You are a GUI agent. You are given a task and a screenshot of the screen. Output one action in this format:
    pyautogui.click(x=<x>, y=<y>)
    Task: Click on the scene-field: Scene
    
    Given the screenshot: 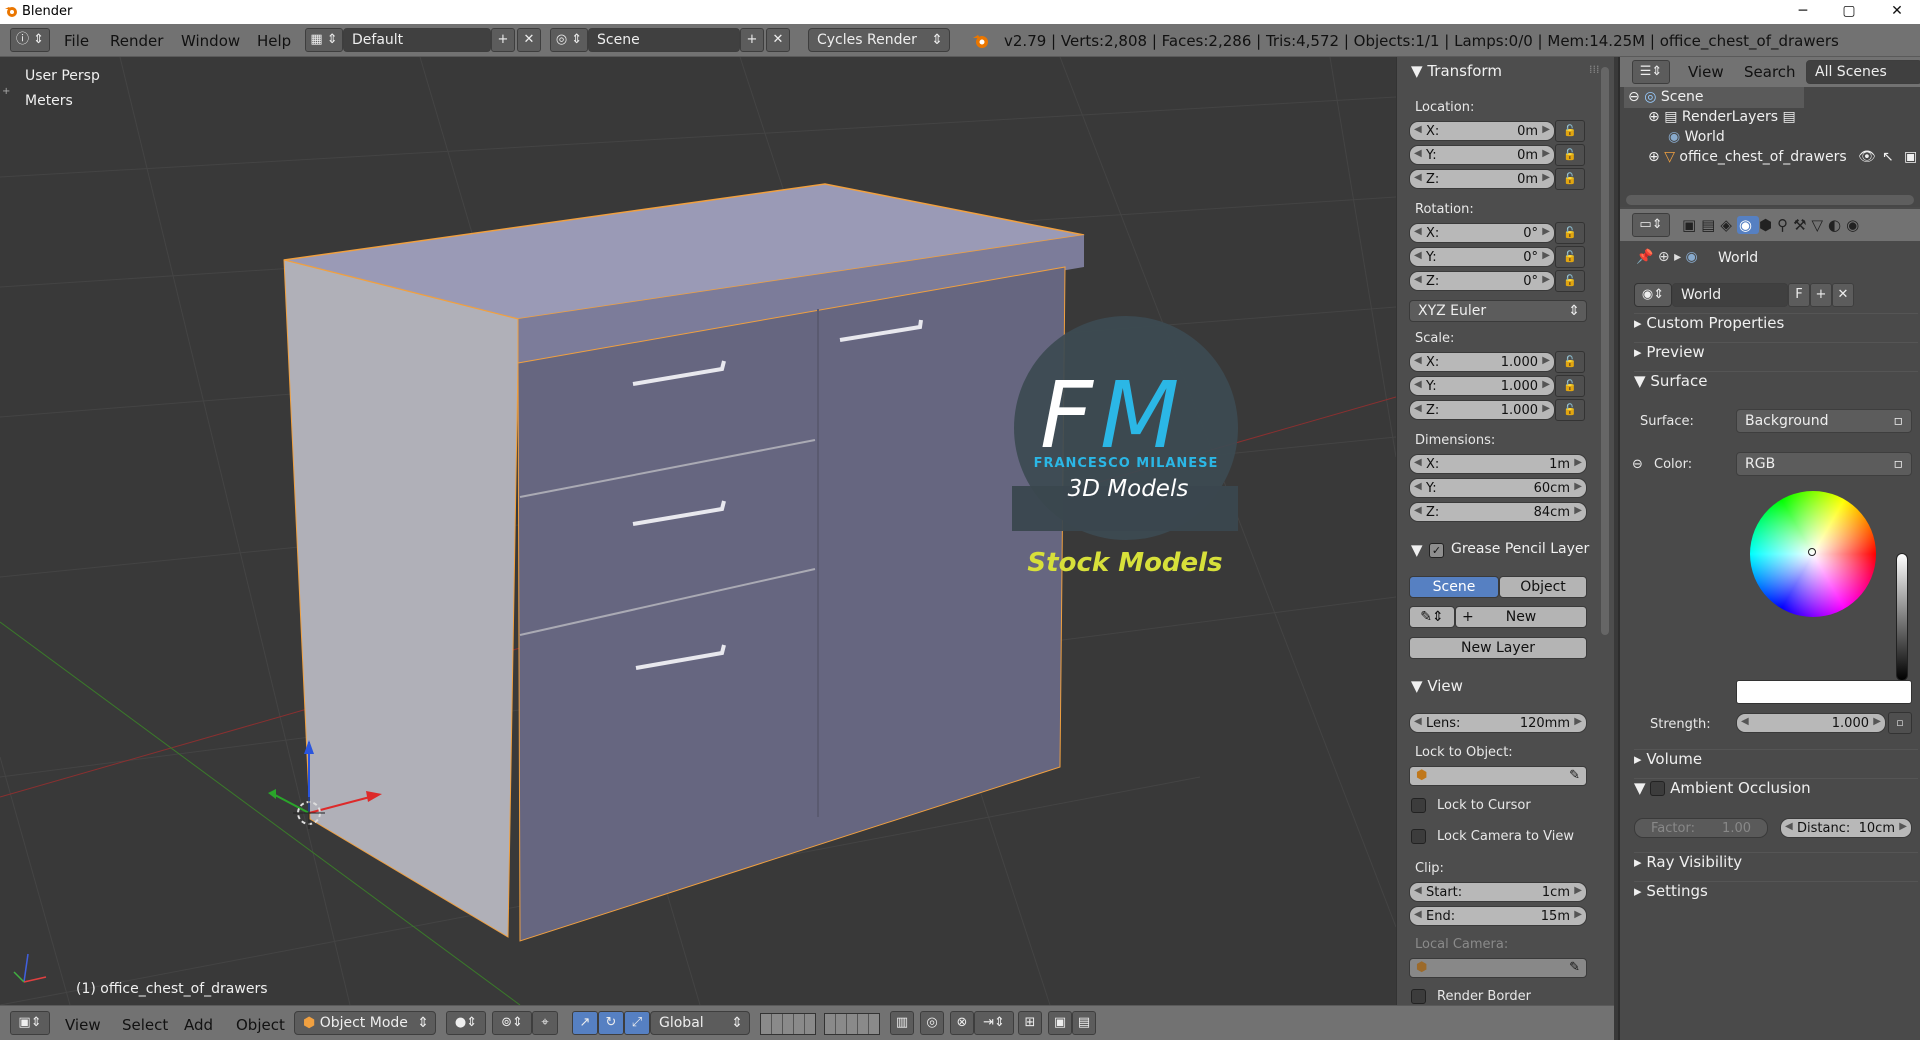 What is the action you would take?
    pyautogui.click(x=664, y=40)
    